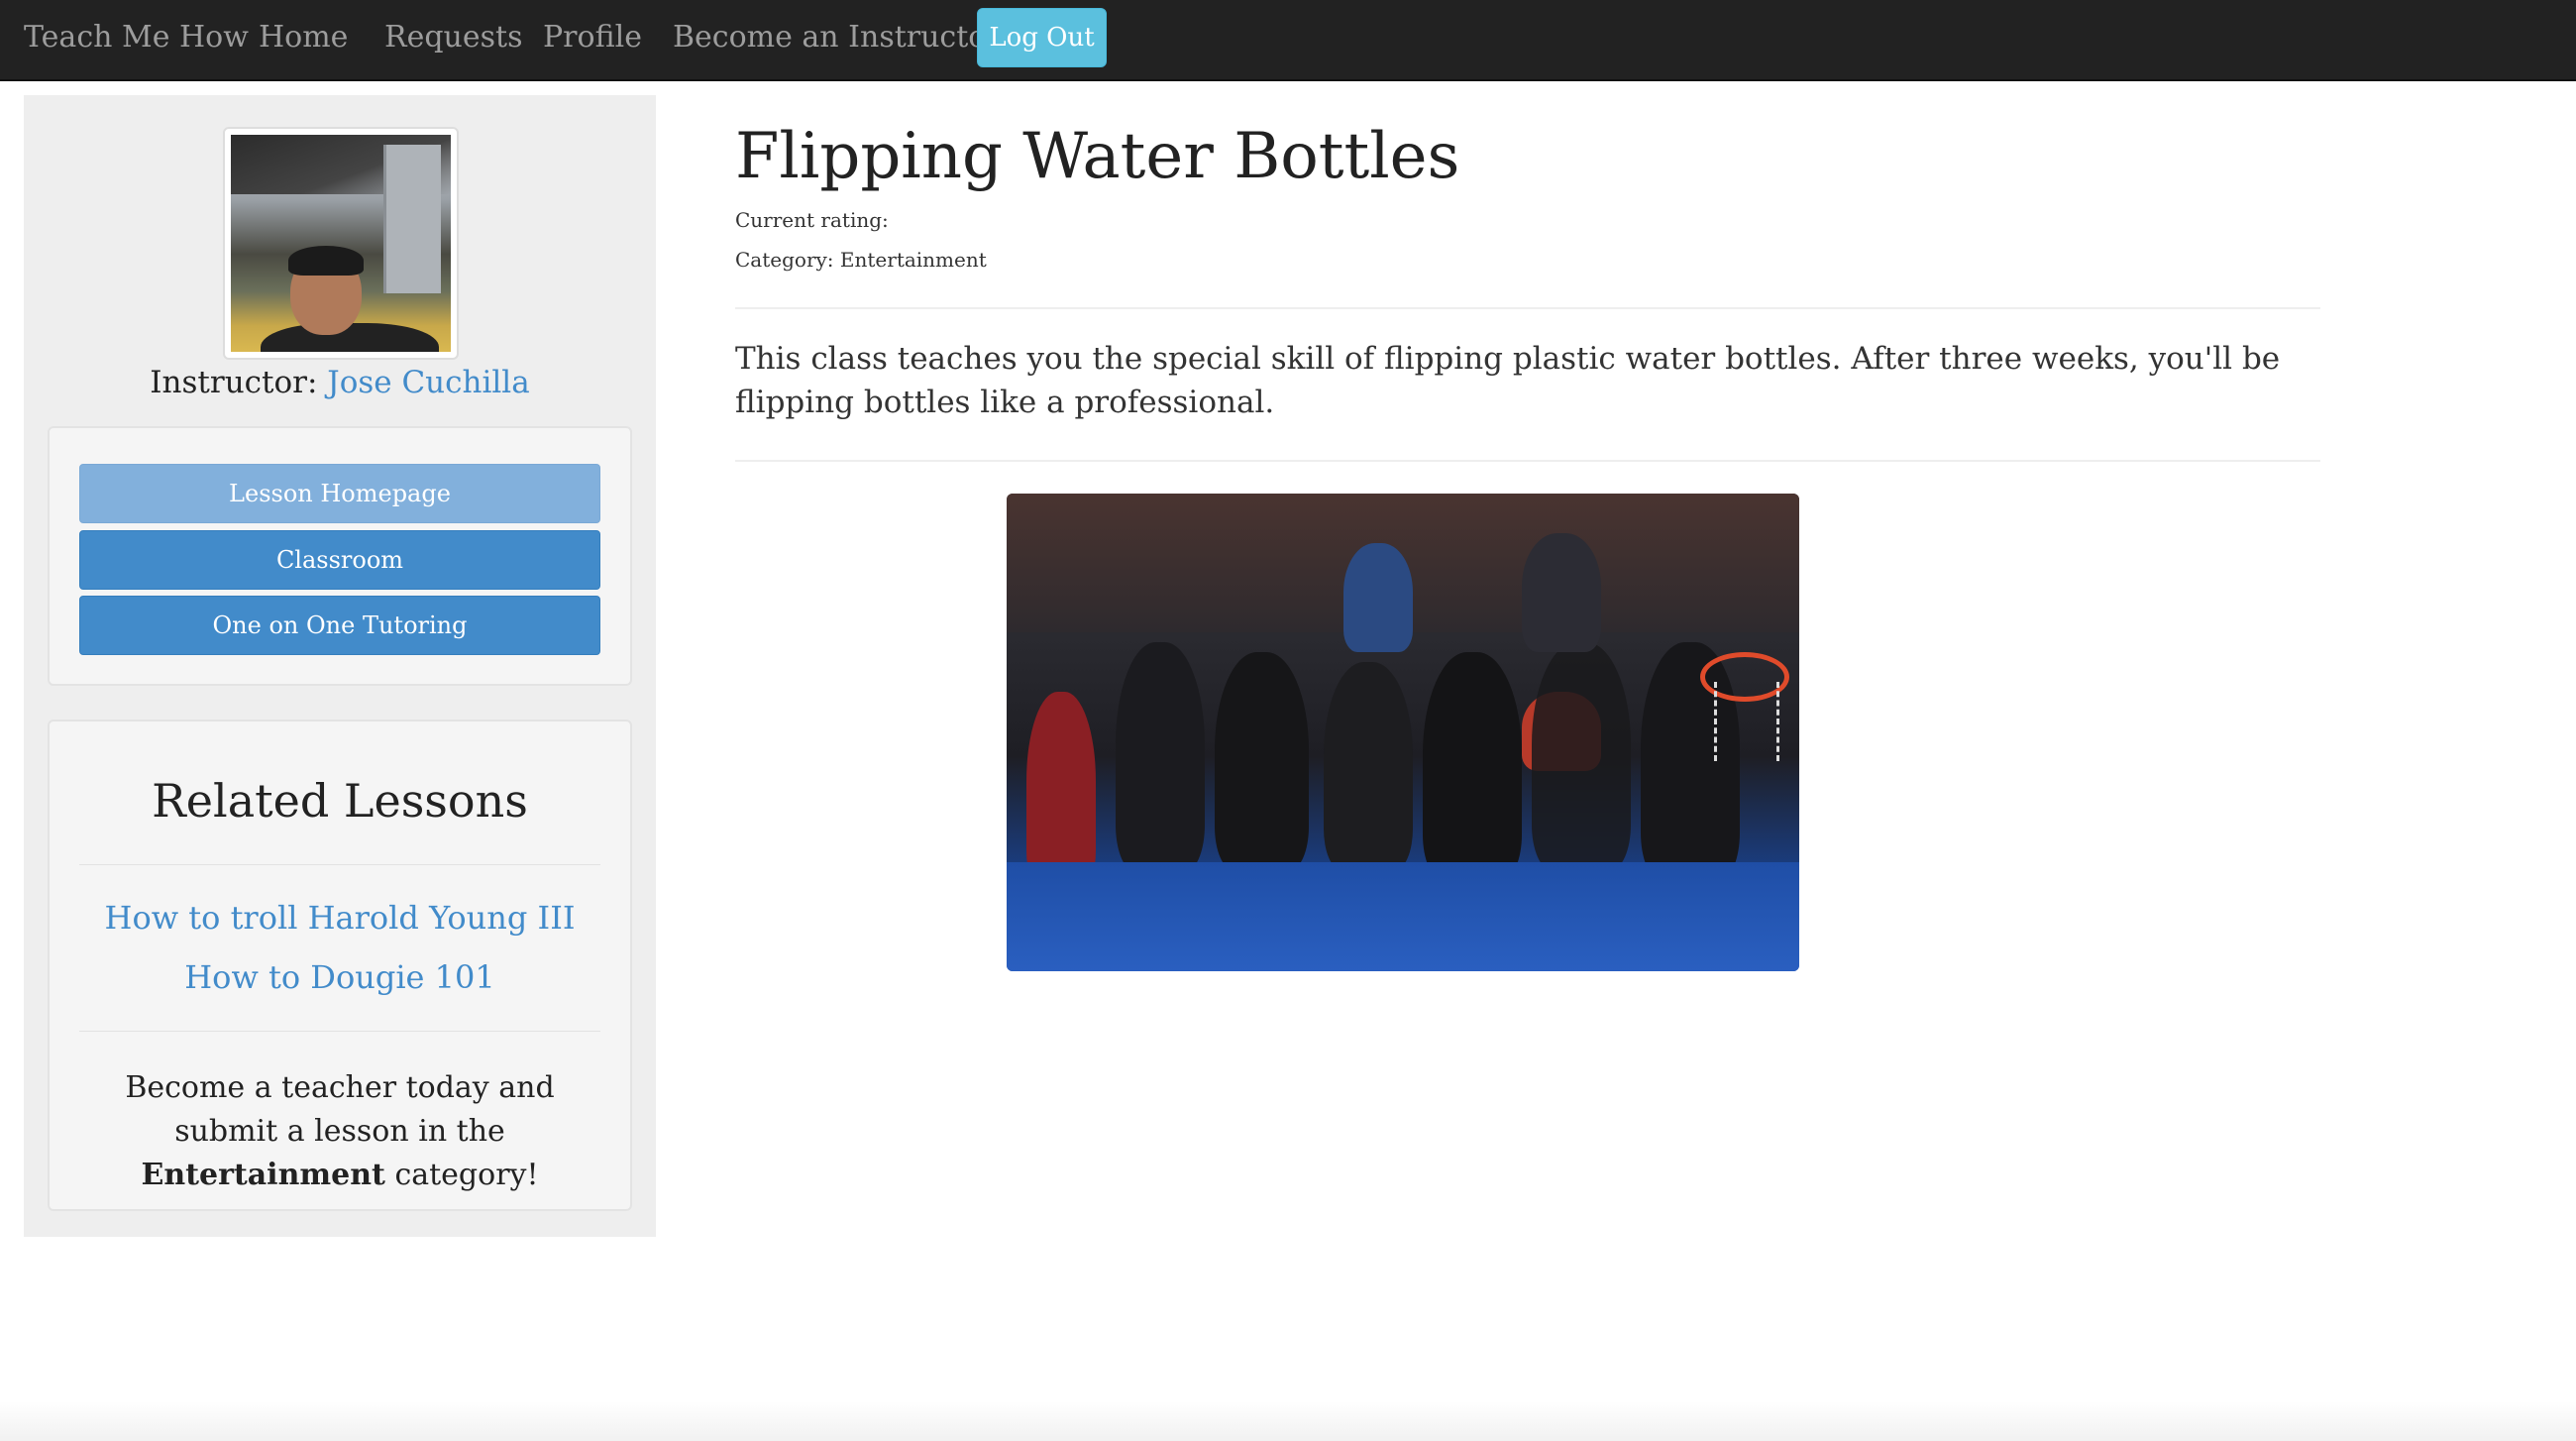  Describe the element at coordinates (340, 977) in the screenshot. I see `related-lesson-link: How to Dougie 101` at that location.